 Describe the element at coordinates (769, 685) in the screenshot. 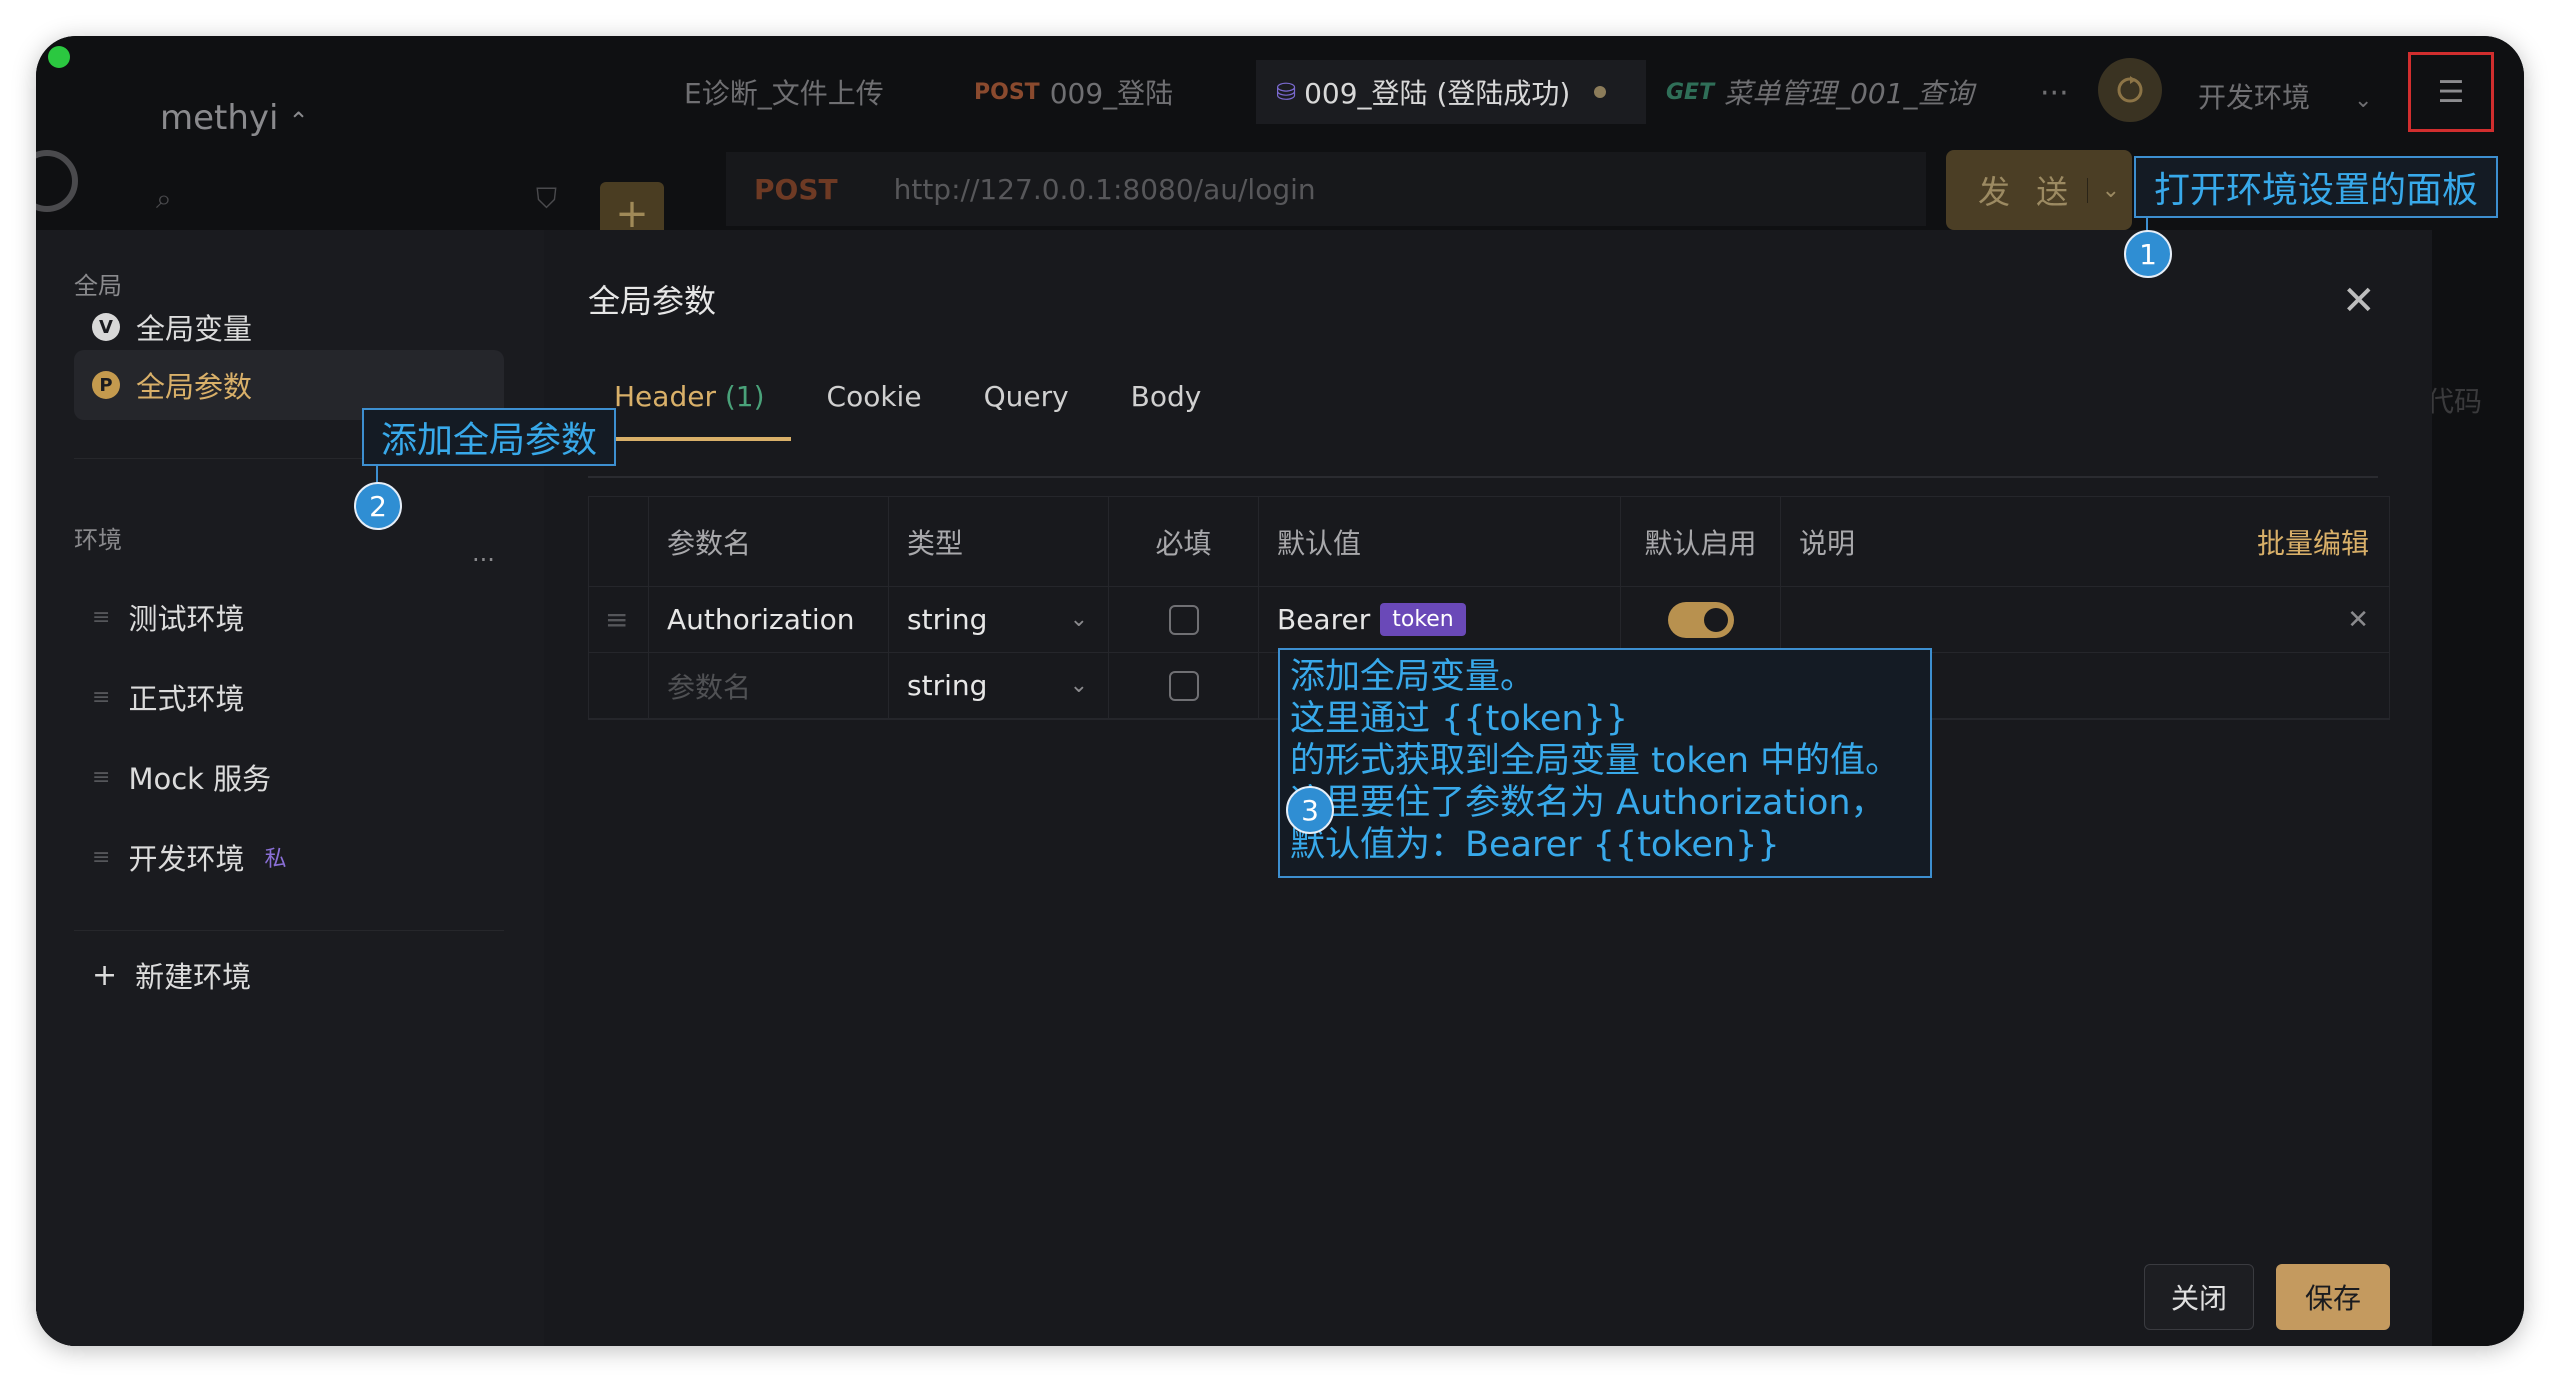

I see `param-name-input: 参数名` at that location.